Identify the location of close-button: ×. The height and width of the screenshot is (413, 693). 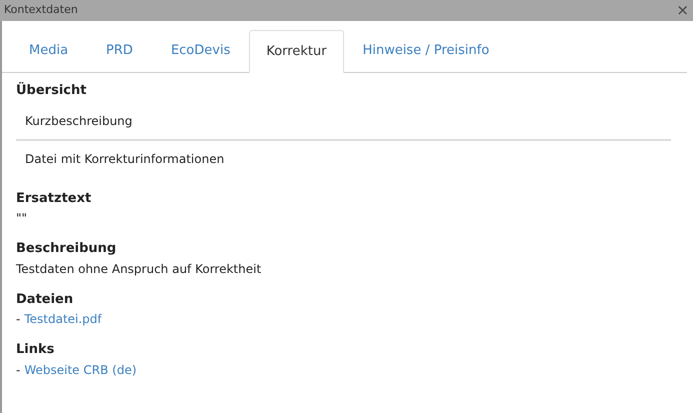
(682, 10).